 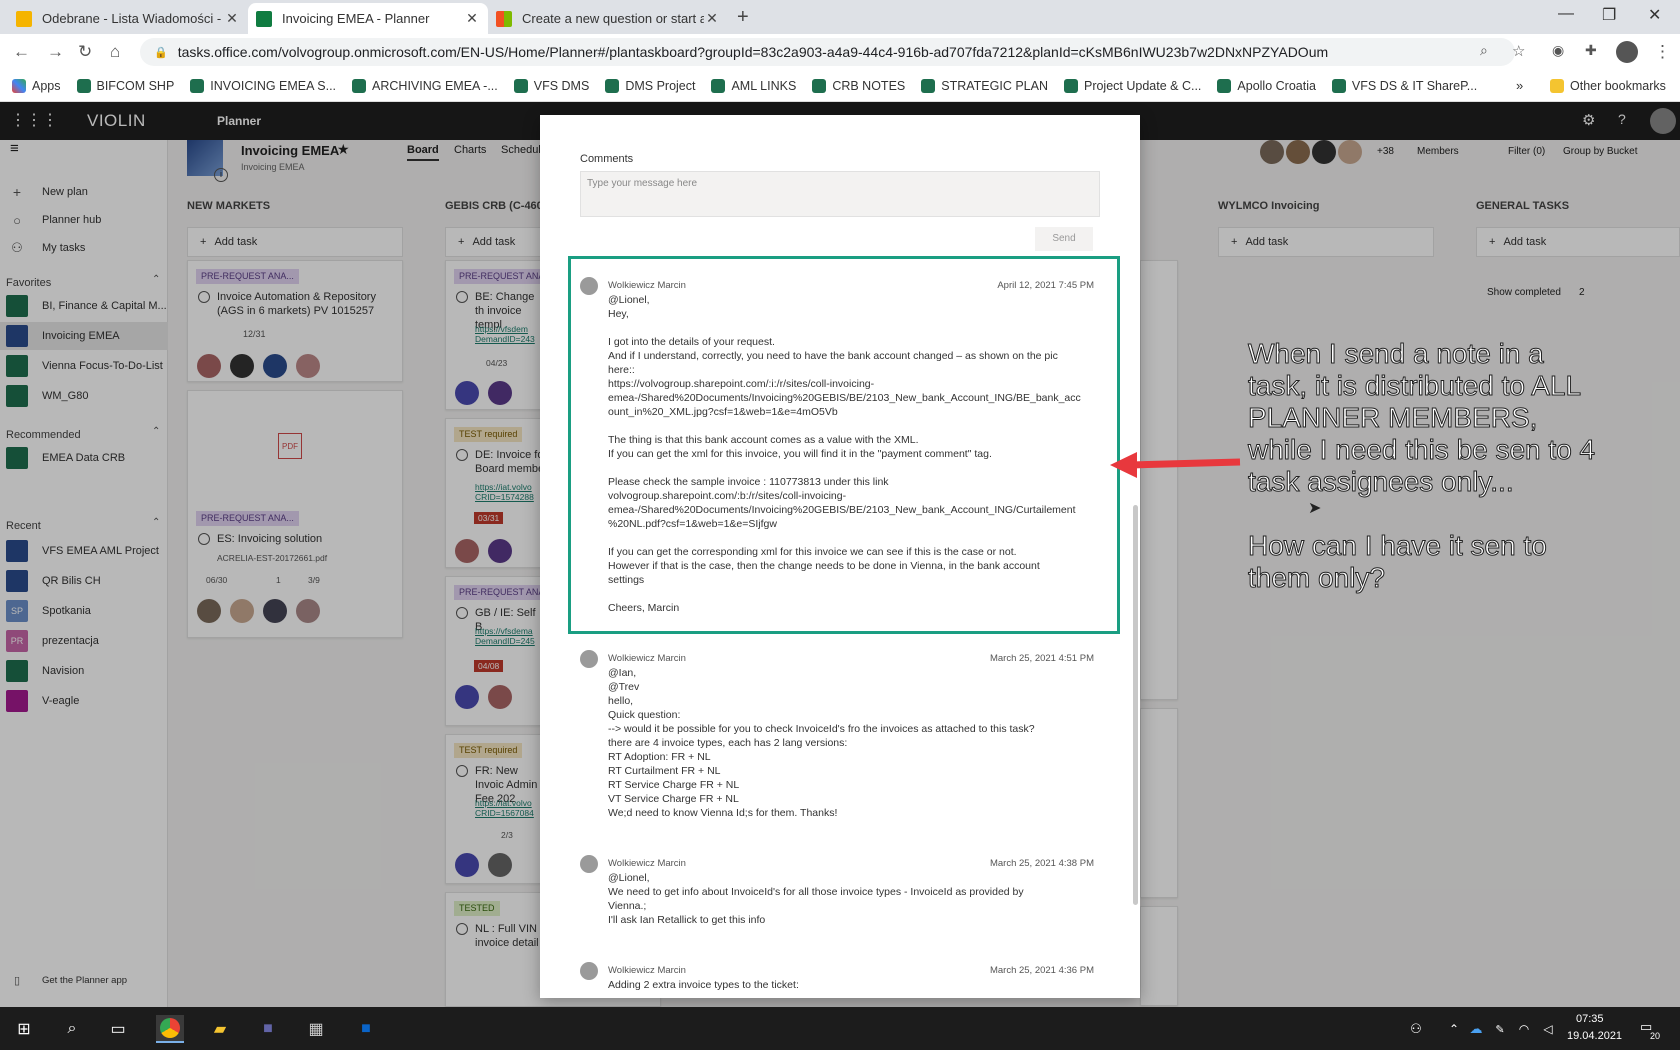 I want to click on bookmark-item: DMS Project, so click(x=650, y=85).